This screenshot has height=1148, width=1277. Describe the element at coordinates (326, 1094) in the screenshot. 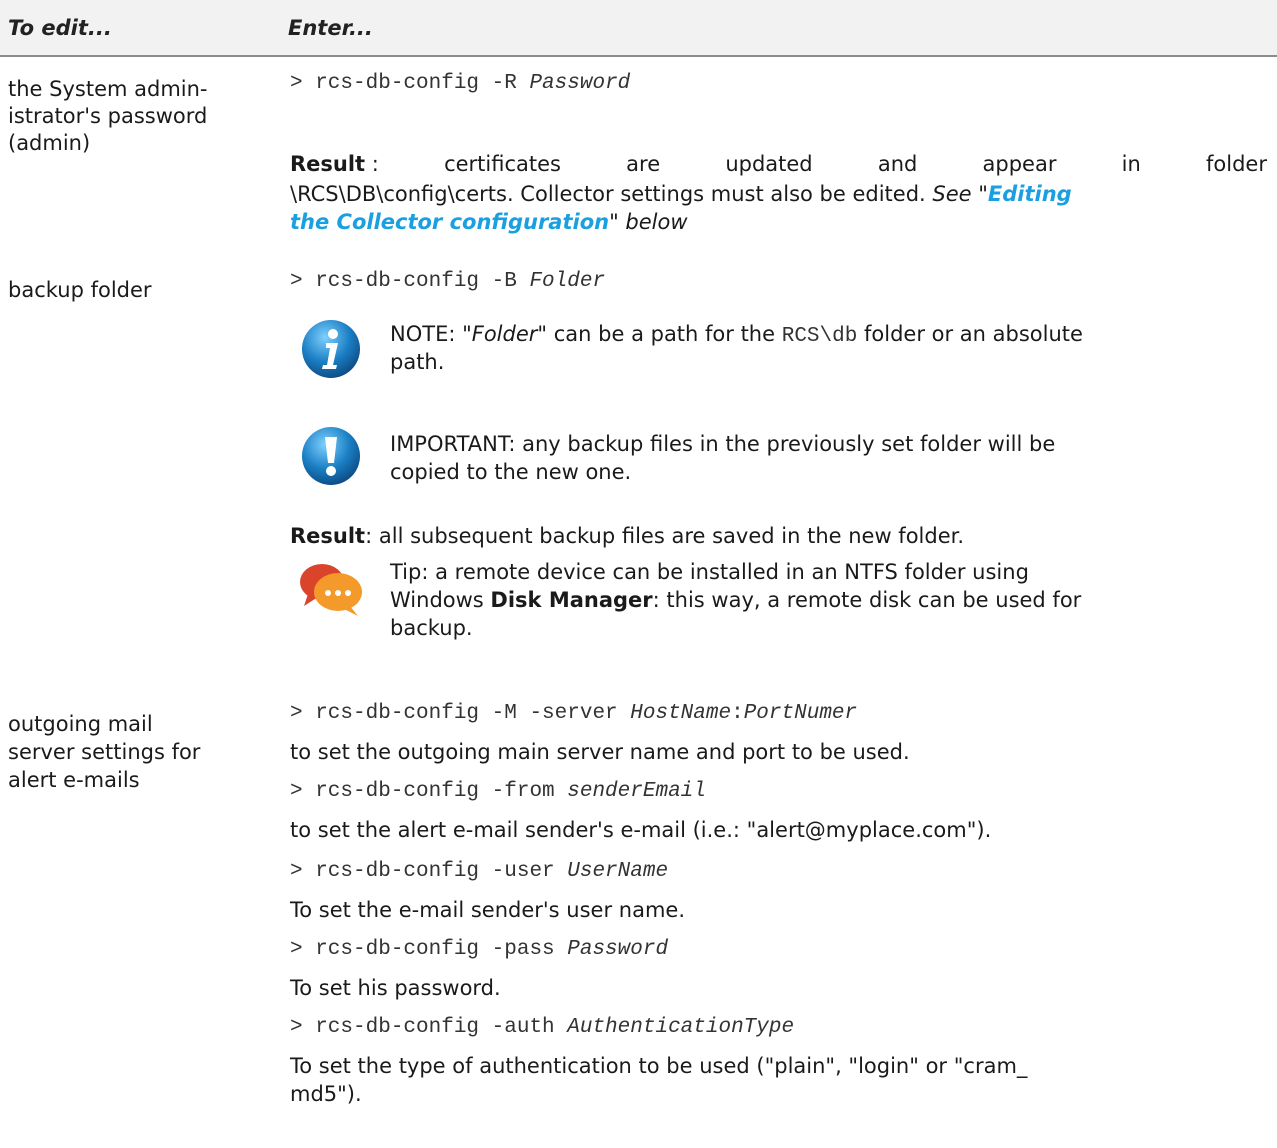

I see `description-line: md5").` at that location.